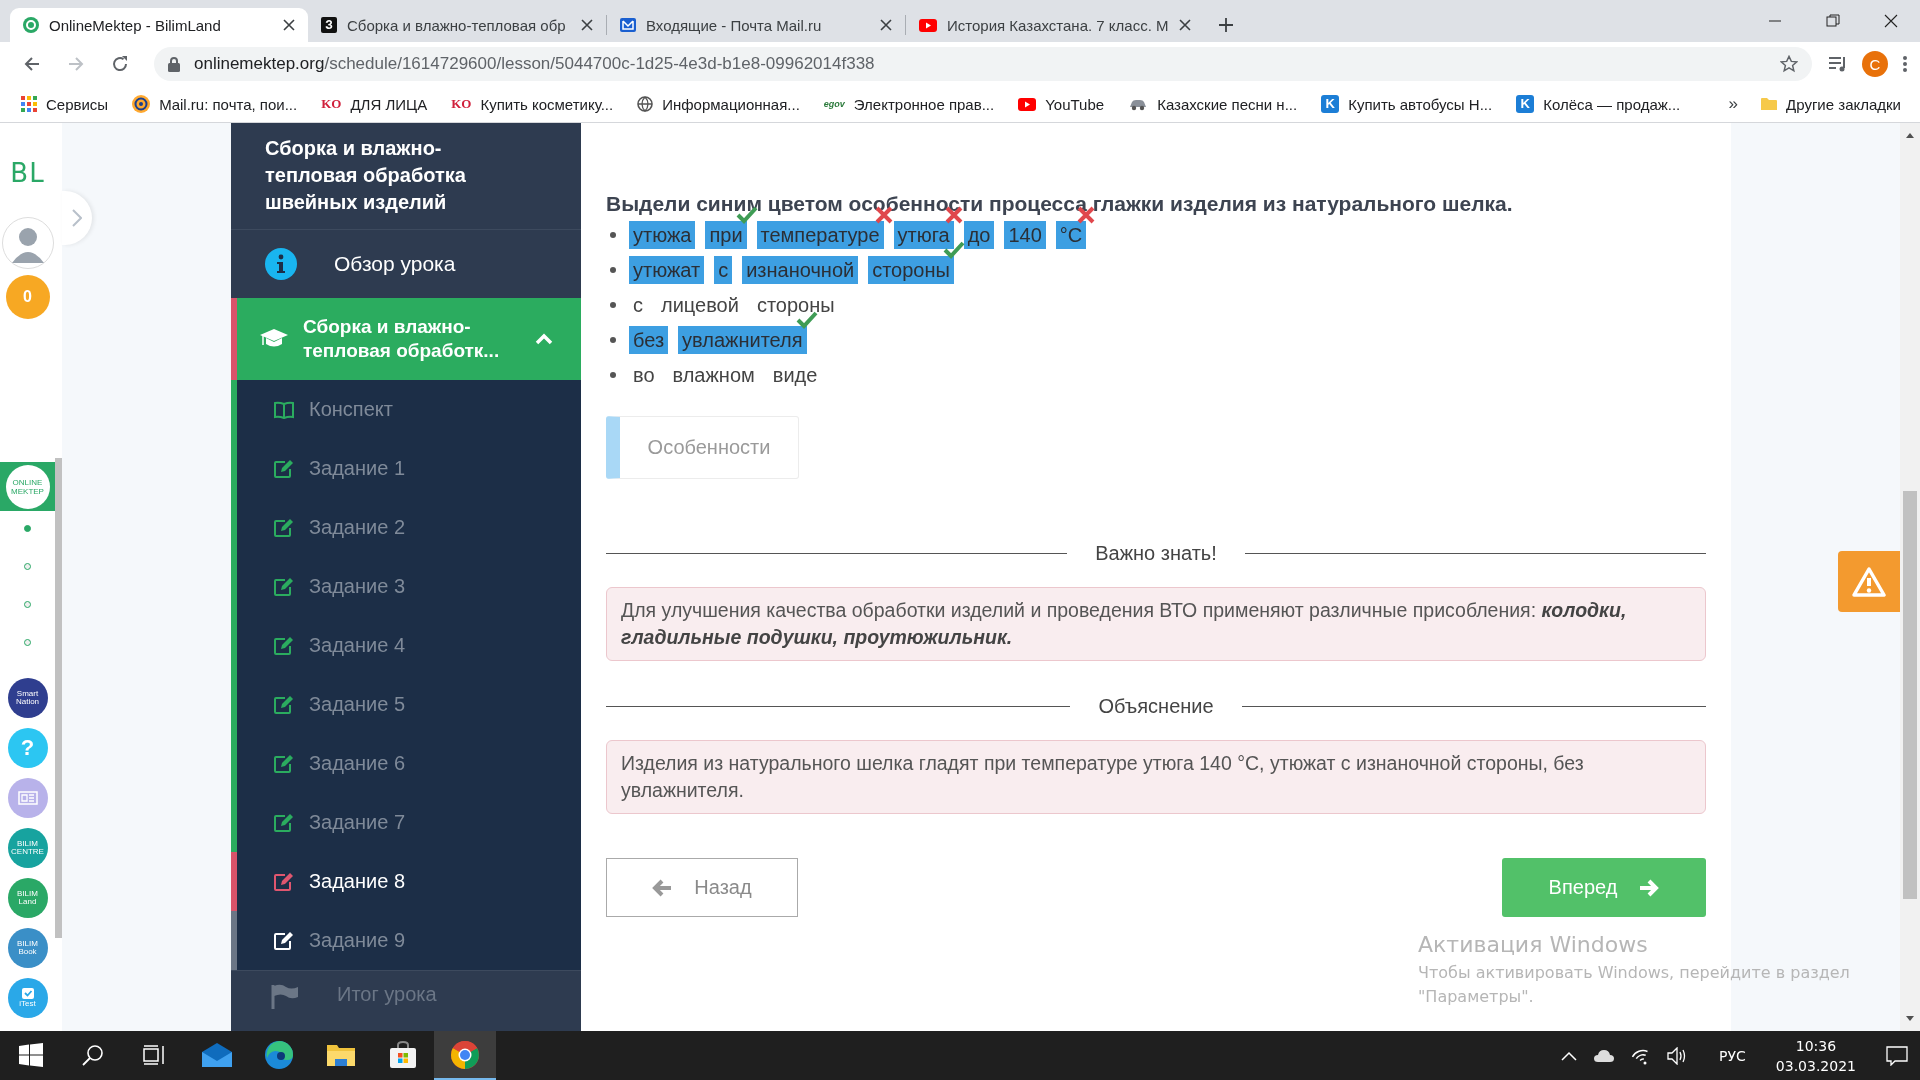 The image size is (1920, 1080). I want to click on selectable-word: виде, so click(795, 374).